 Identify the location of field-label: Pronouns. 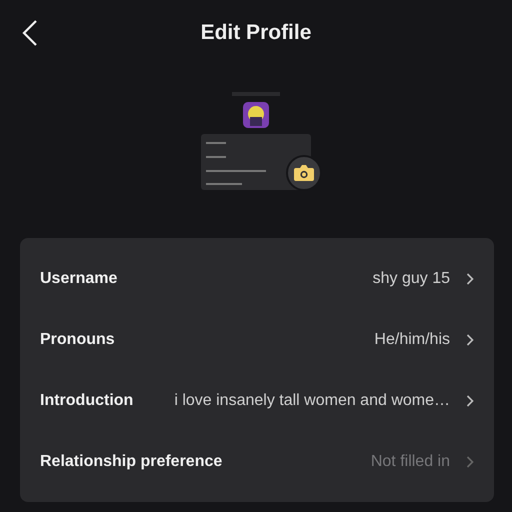
(77, 339).